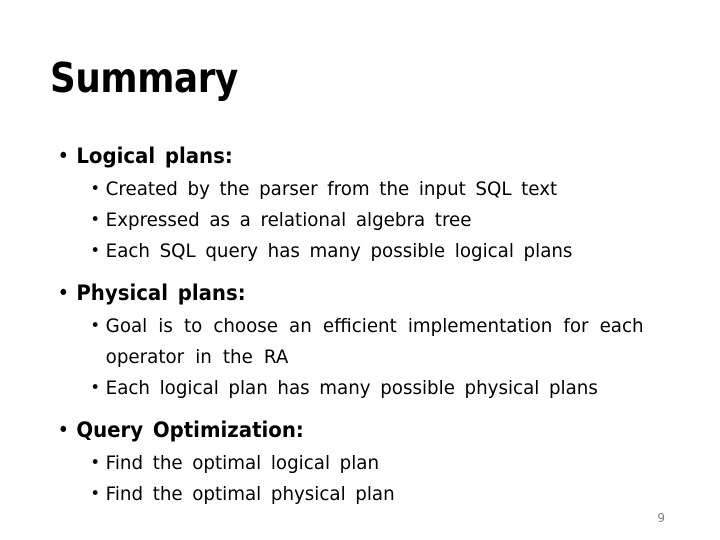 The height and width of the screenshot is (540, 720). Describe the element at coordinates (190, 430) in the screenshot. I see `level1-bullet-label: Query Optimization:` at that location.